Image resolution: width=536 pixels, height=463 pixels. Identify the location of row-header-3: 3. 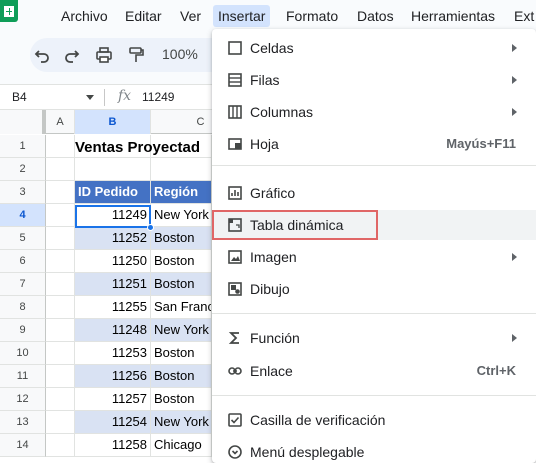
(23, 192).